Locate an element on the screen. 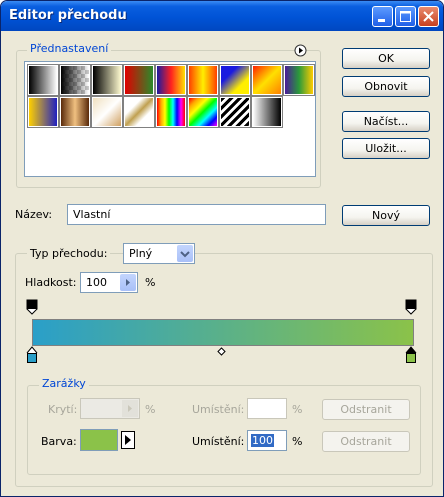  color-stop-left is located at coordinates (32, 355).